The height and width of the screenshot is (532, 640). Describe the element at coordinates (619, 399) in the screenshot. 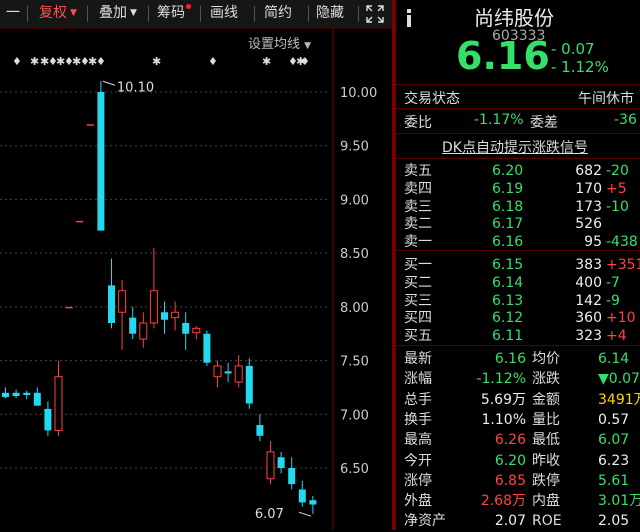

I see `stat-value: 3491万` at that location.